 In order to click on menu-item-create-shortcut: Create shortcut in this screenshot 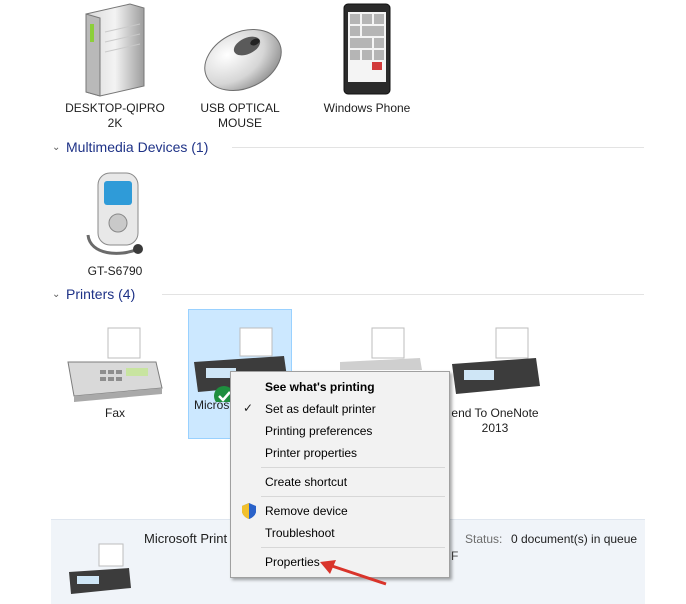, I will do `click(306, 482)`.